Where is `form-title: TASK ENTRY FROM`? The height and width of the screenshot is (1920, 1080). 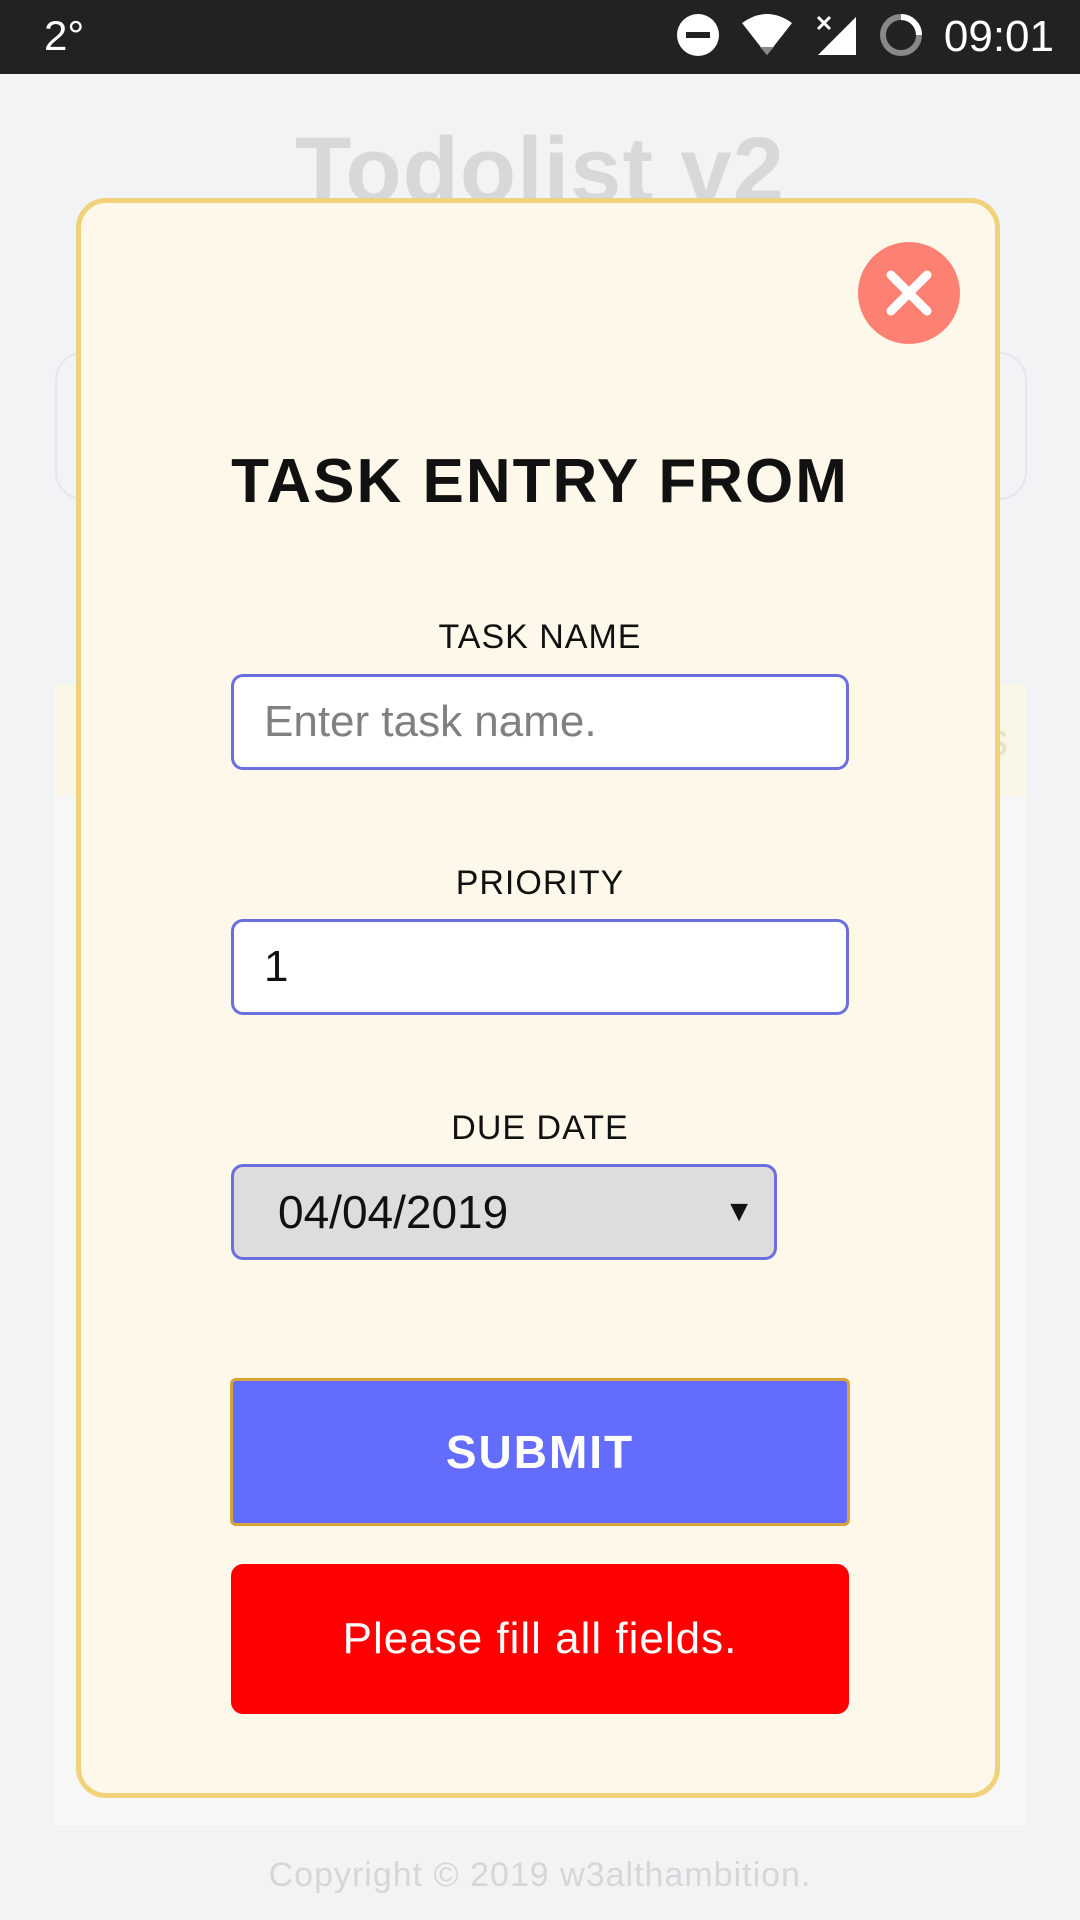 form-title: TASK ENTRY FROM is located at coordinates (540, 481).